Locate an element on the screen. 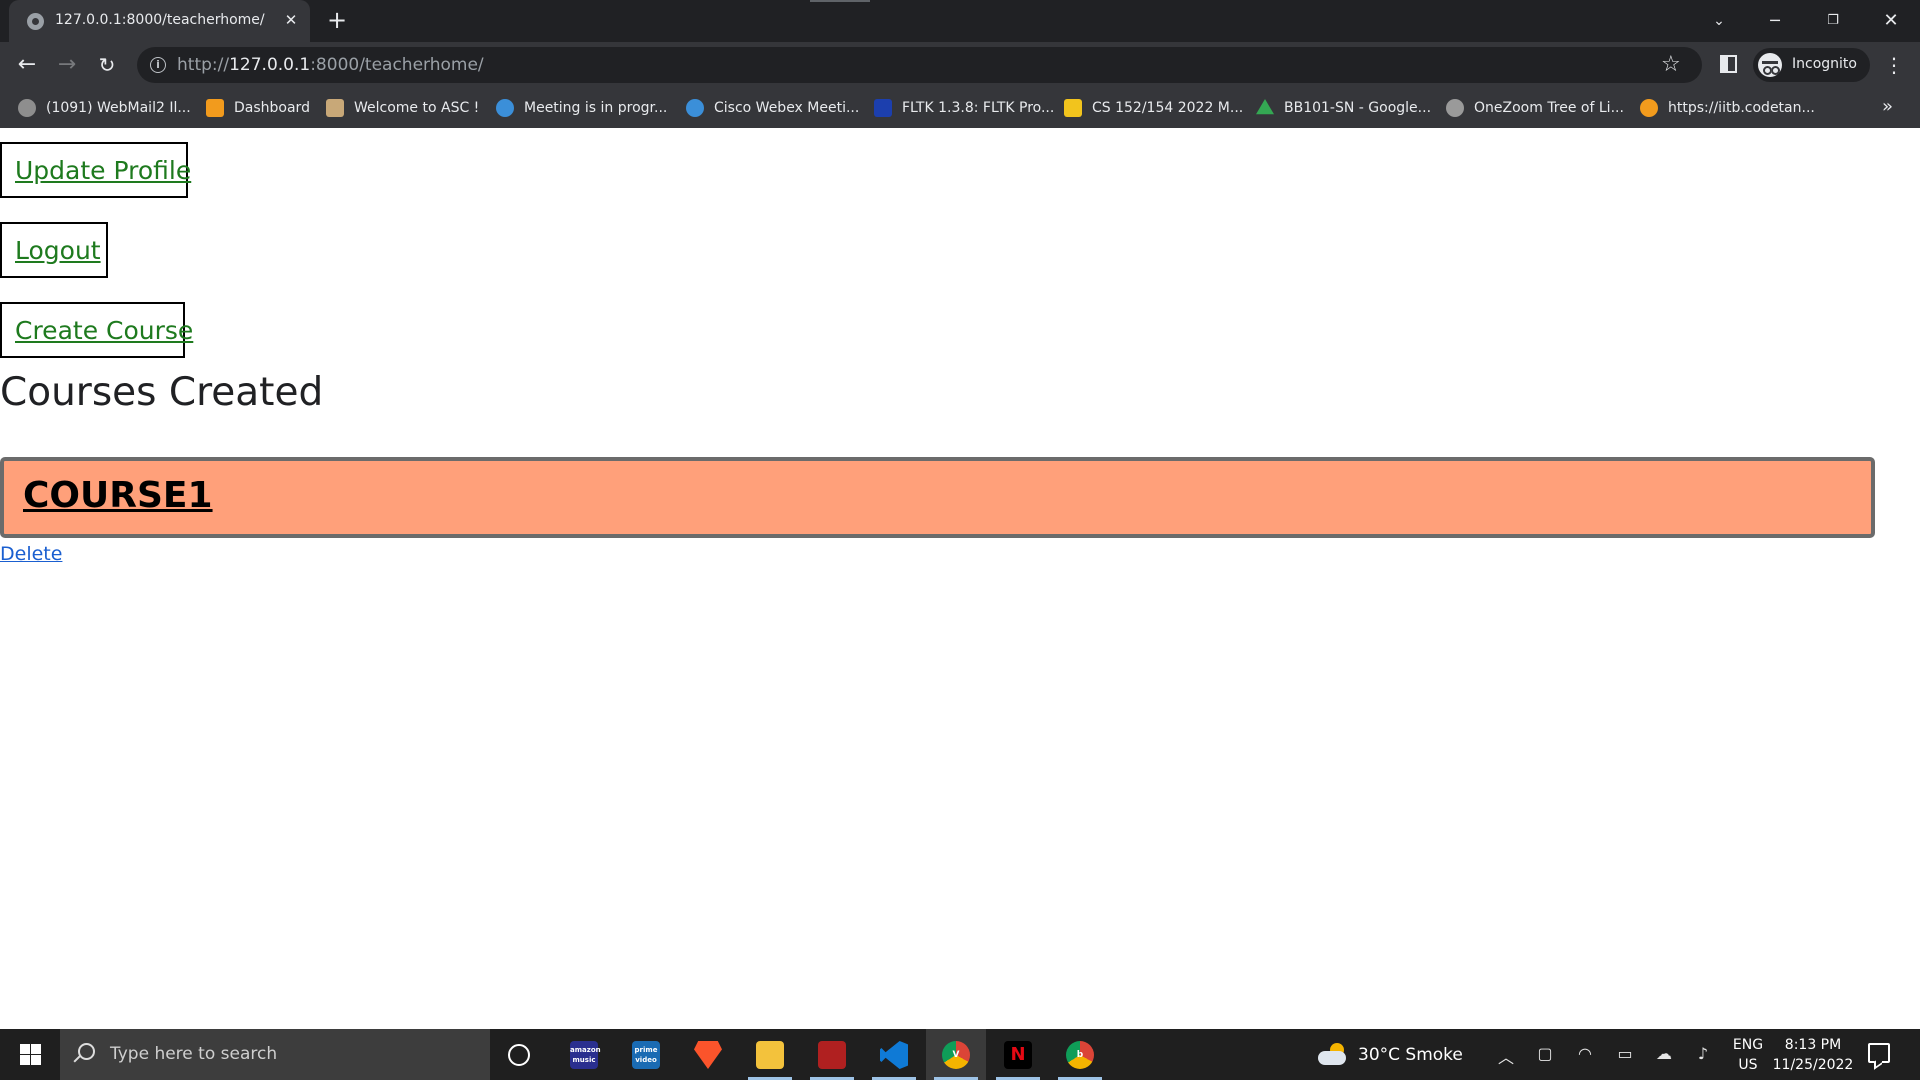 The image size is (1920, 1080). moodle-icon is located at coordinates (215, 108).